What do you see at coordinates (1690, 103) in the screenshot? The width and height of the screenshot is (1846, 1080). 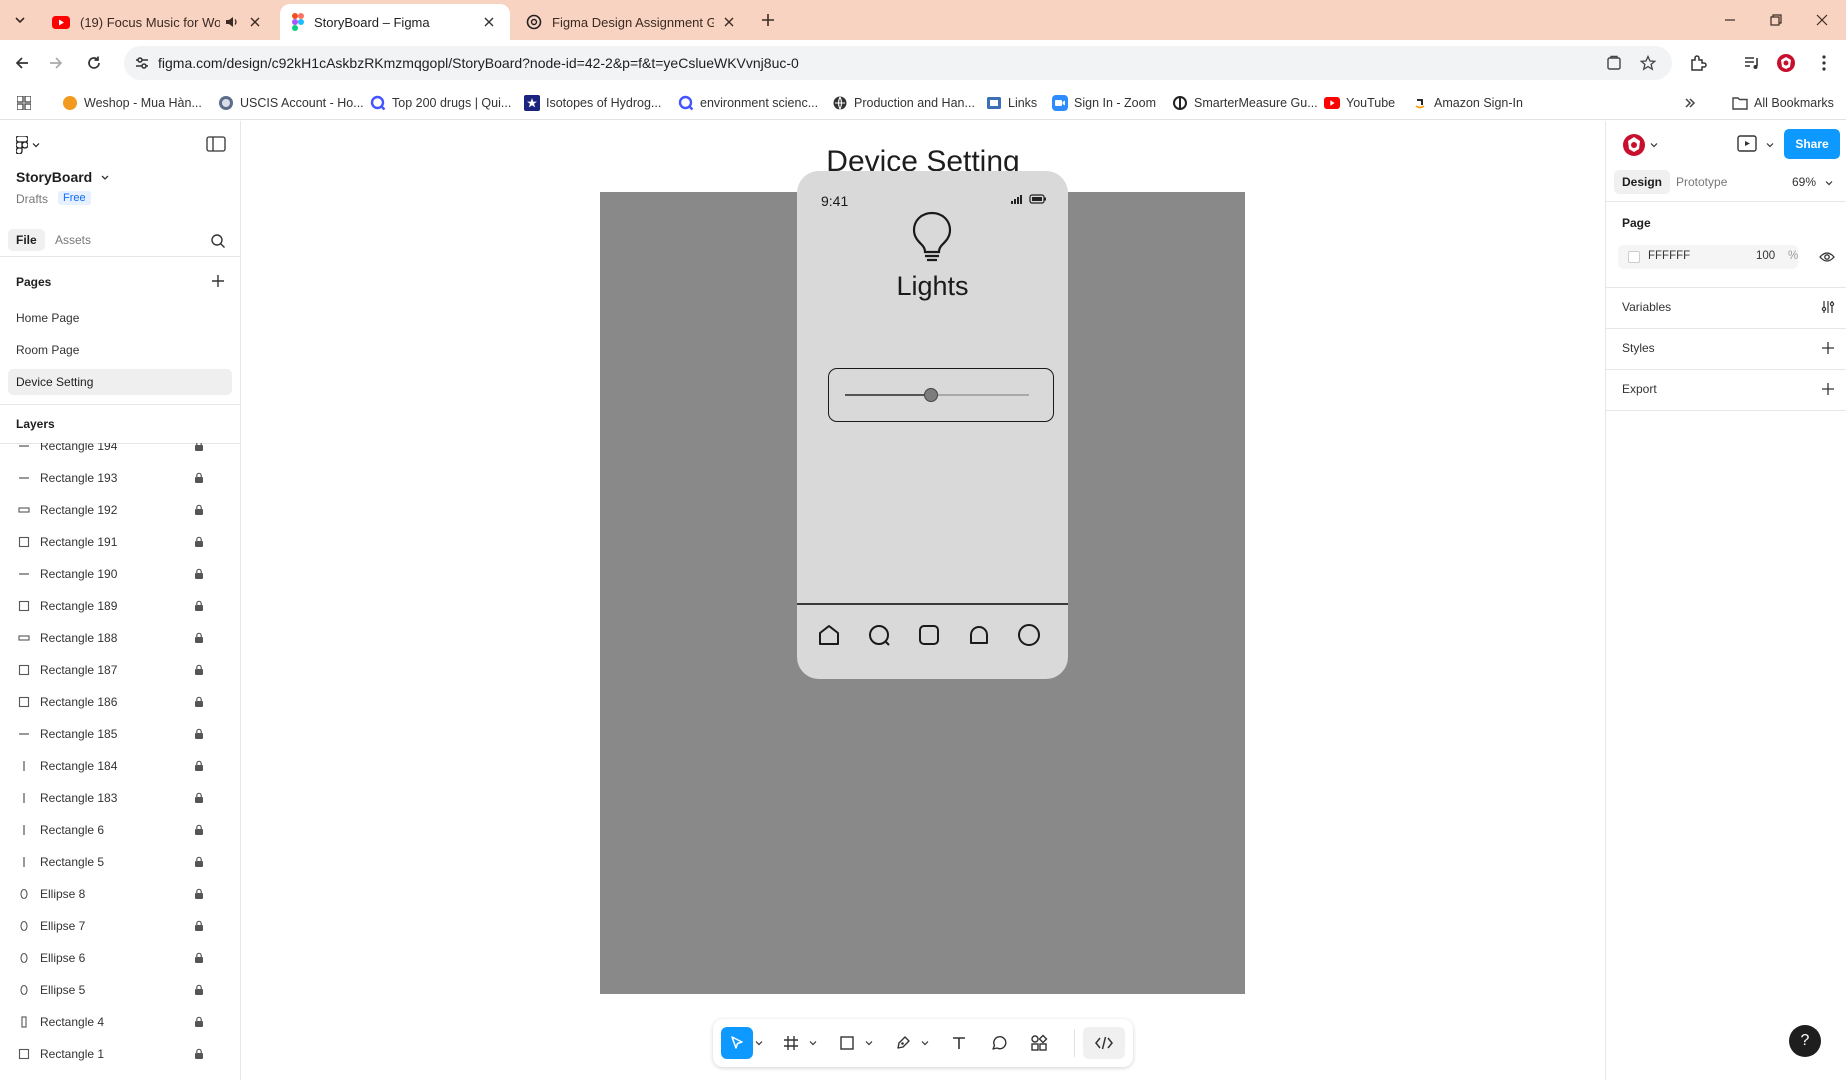 I see `more-bookmarks-button` at bounding box center [1690, 103].